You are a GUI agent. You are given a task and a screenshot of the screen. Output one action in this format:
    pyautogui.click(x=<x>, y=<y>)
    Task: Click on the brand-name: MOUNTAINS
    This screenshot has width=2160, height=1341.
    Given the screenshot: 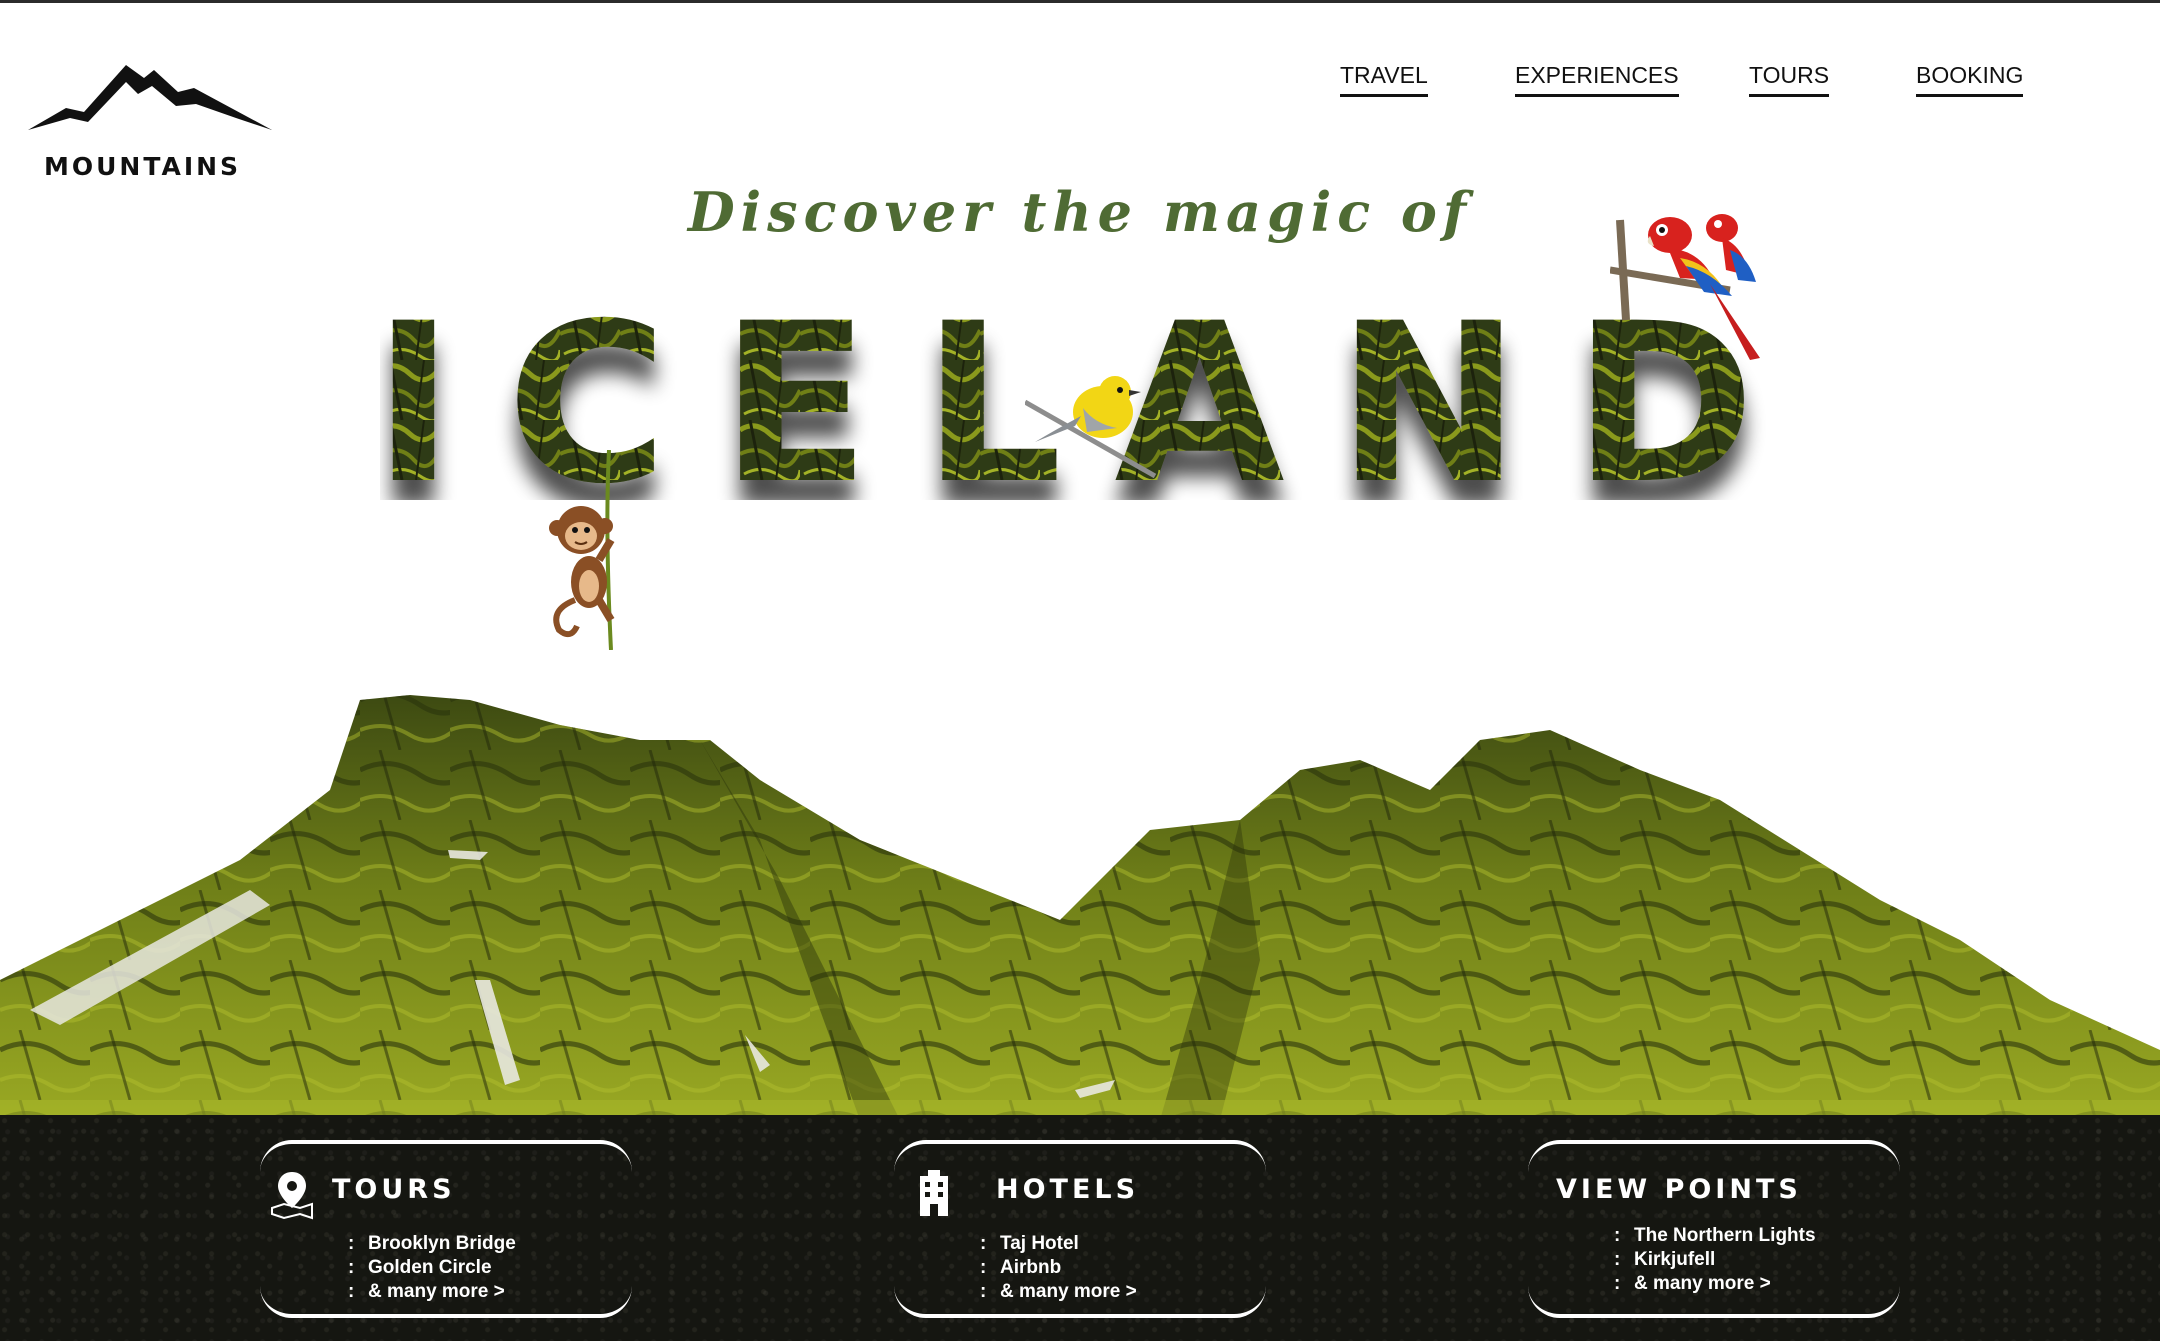 What is the action you would take?
    pyautogui.click(x=143, y=166)
    